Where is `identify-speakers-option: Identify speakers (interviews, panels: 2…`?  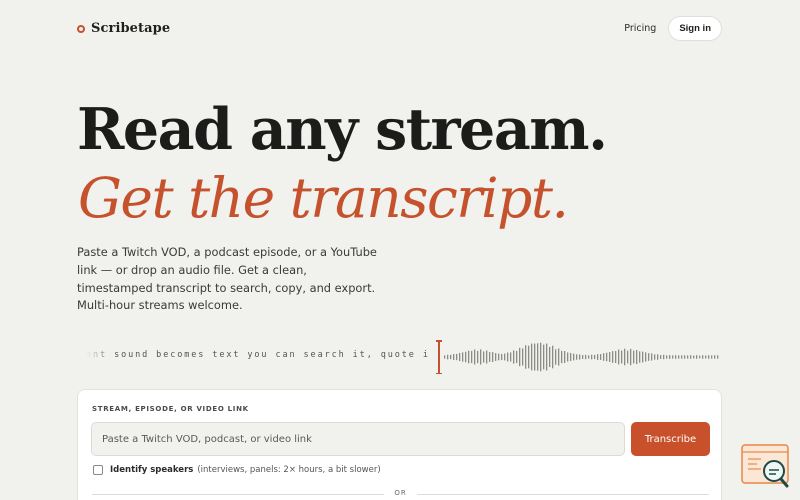 identify-speakers-option: Identify speakers (interviews, panels: 2… is located at coordinates (237, 470).